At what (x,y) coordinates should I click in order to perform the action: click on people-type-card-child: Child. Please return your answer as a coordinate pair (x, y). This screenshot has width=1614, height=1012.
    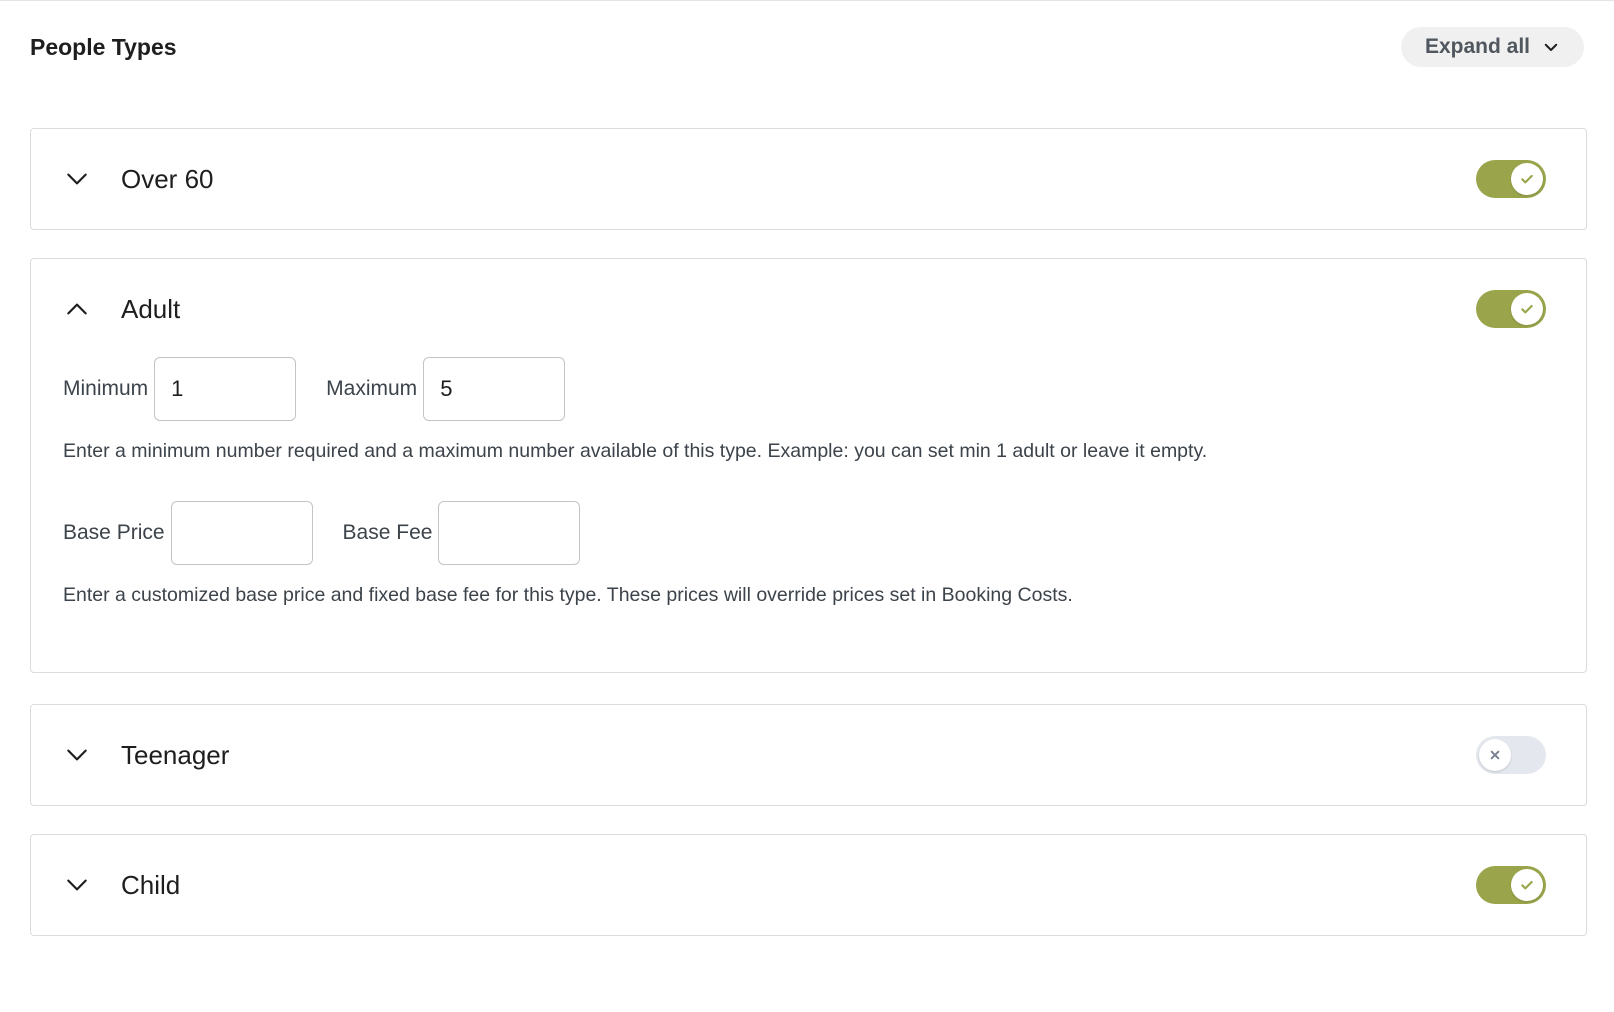
    Looking at the image, I should click on (808, 885).